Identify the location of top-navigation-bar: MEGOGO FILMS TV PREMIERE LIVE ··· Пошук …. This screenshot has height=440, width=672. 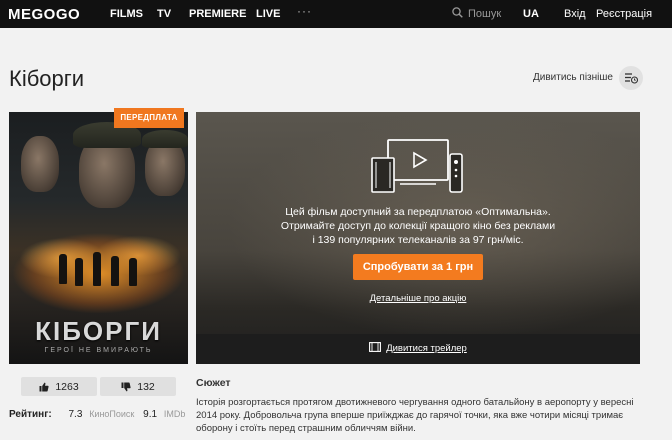
(336, 14).